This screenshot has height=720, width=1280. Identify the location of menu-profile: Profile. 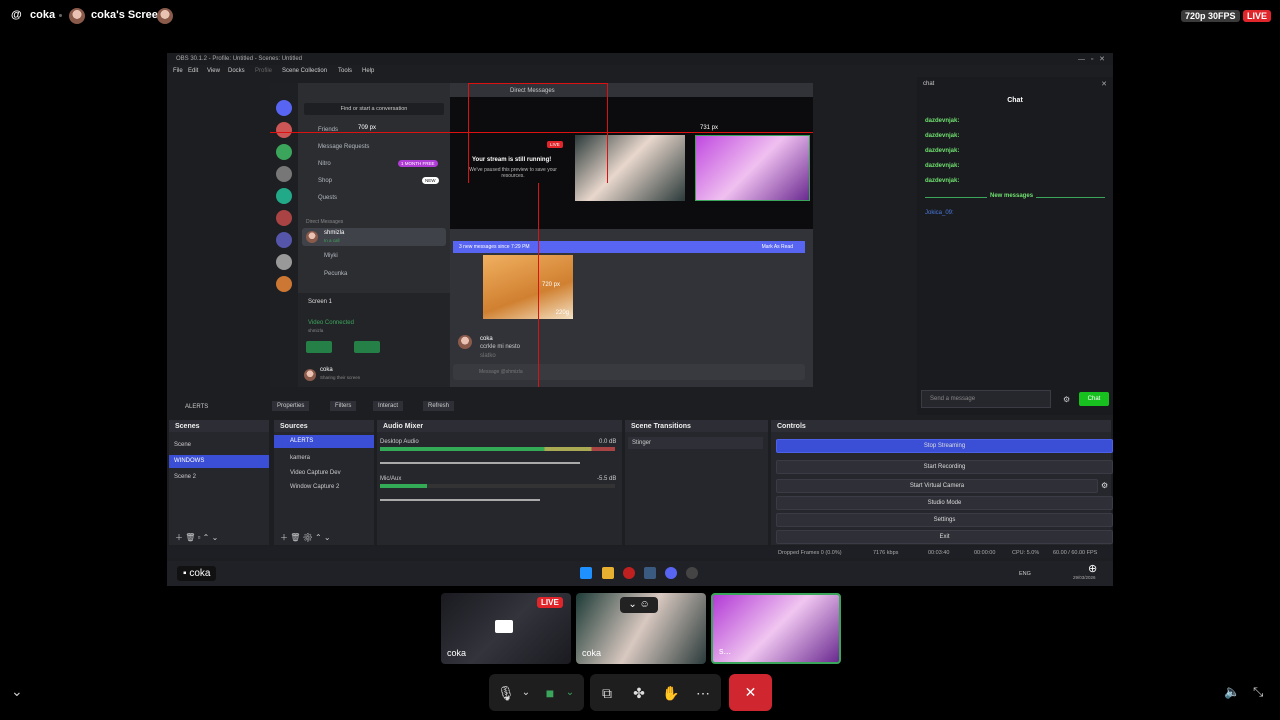
(263, 71).